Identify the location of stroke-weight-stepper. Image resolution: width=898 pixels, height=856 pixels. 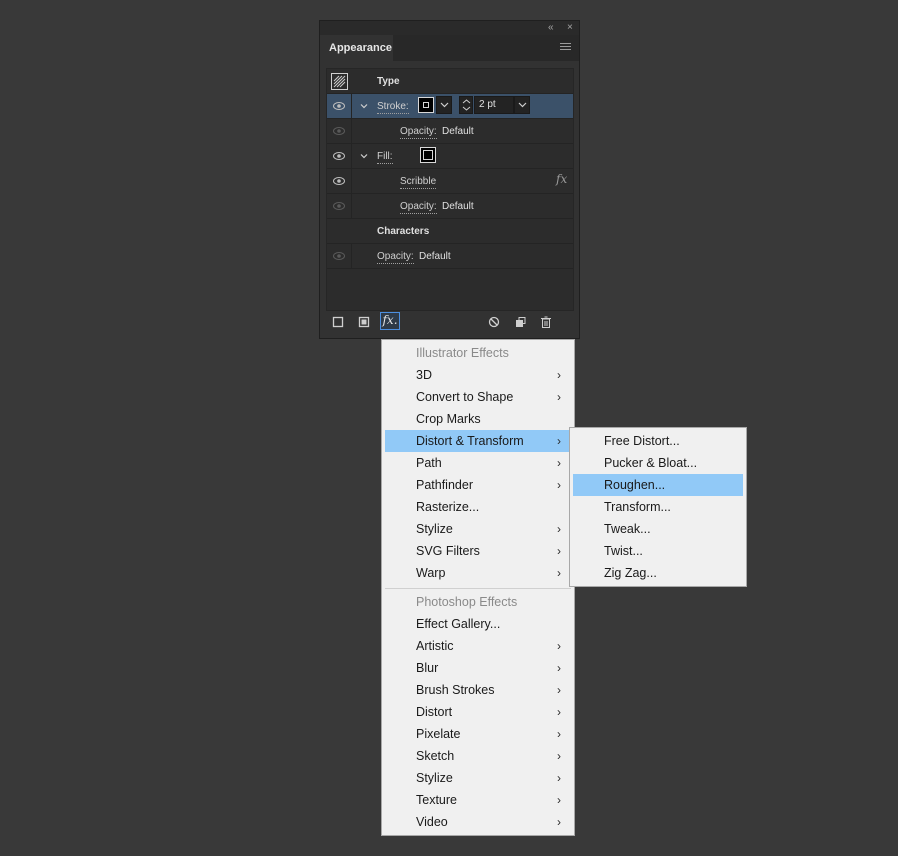
(466, 105).